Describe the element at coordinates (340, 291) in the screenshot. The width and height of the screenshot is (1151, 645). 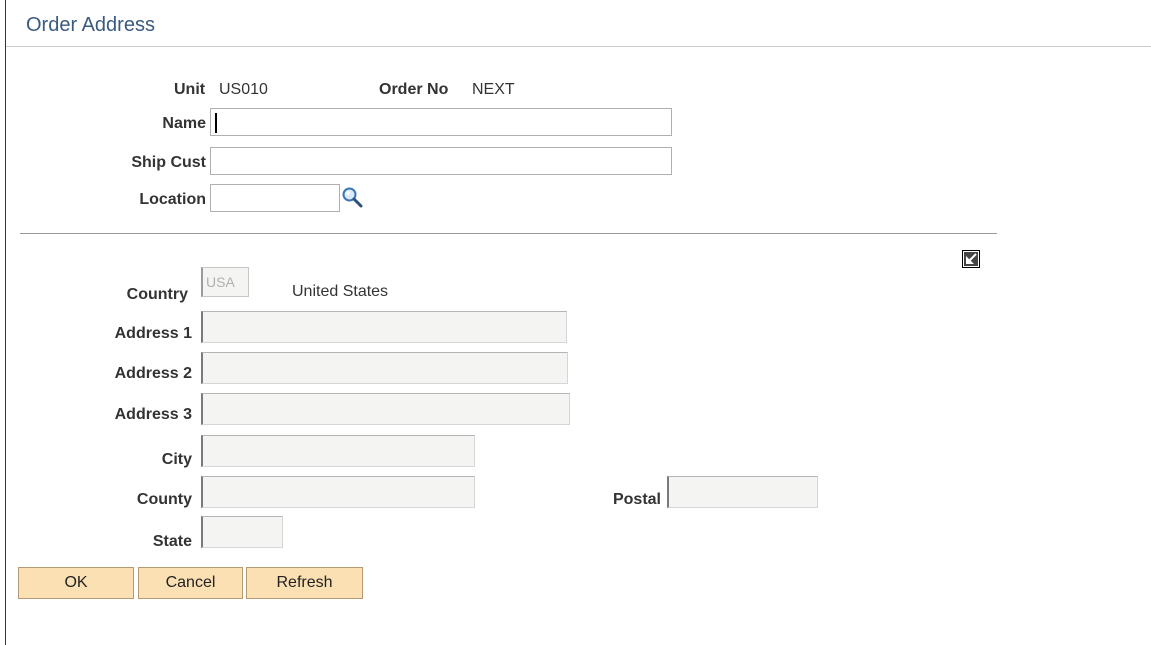
I see `country-name: United States` at that location.